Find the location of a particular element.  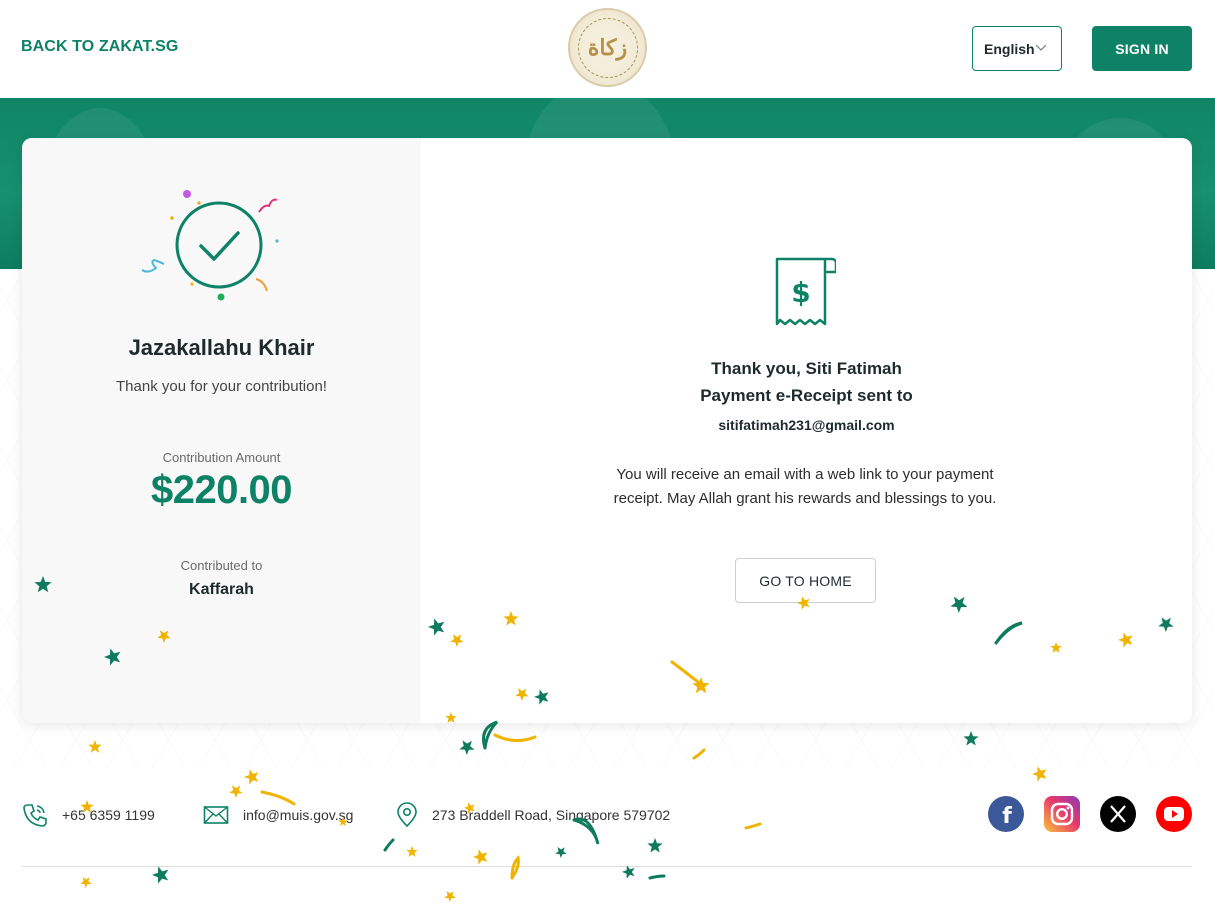

svg-text: f is located at coordinates (1007, 816).